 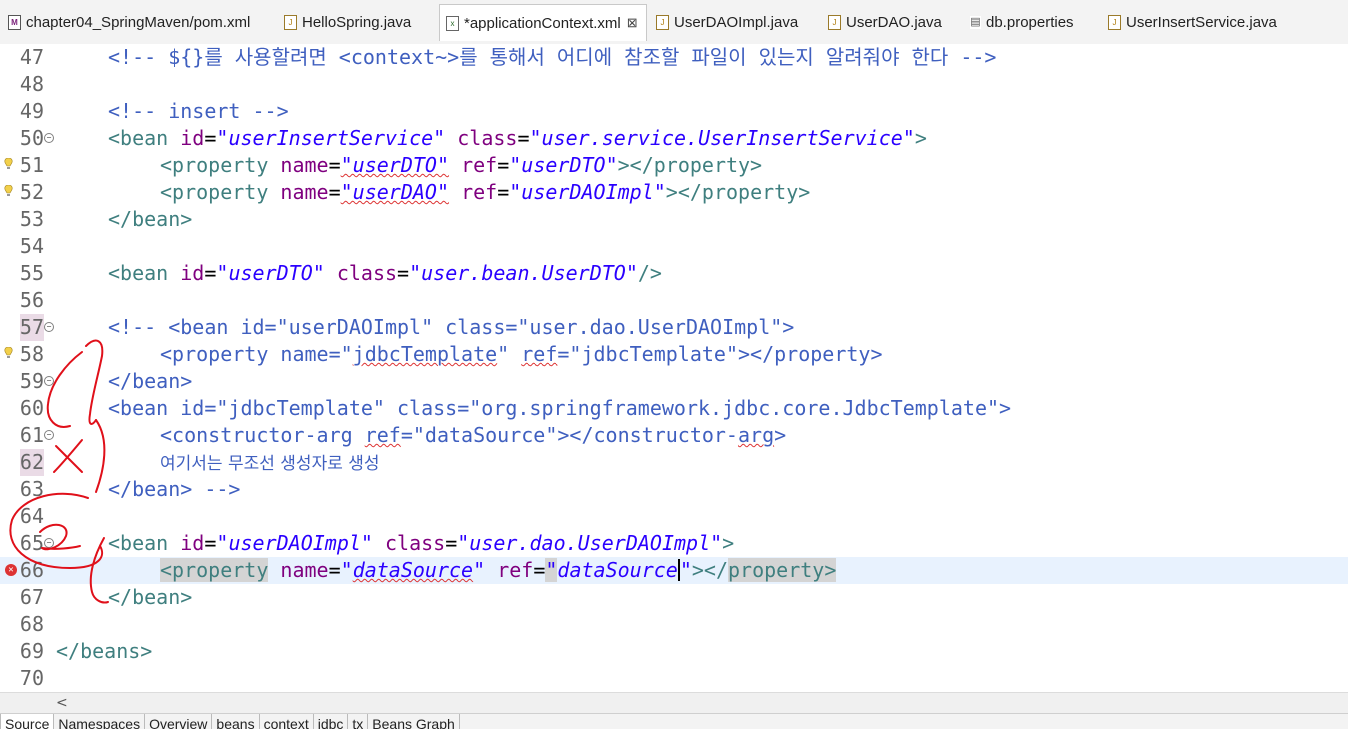 I want to click on xml-tag: />, so click(x=649, y=273).